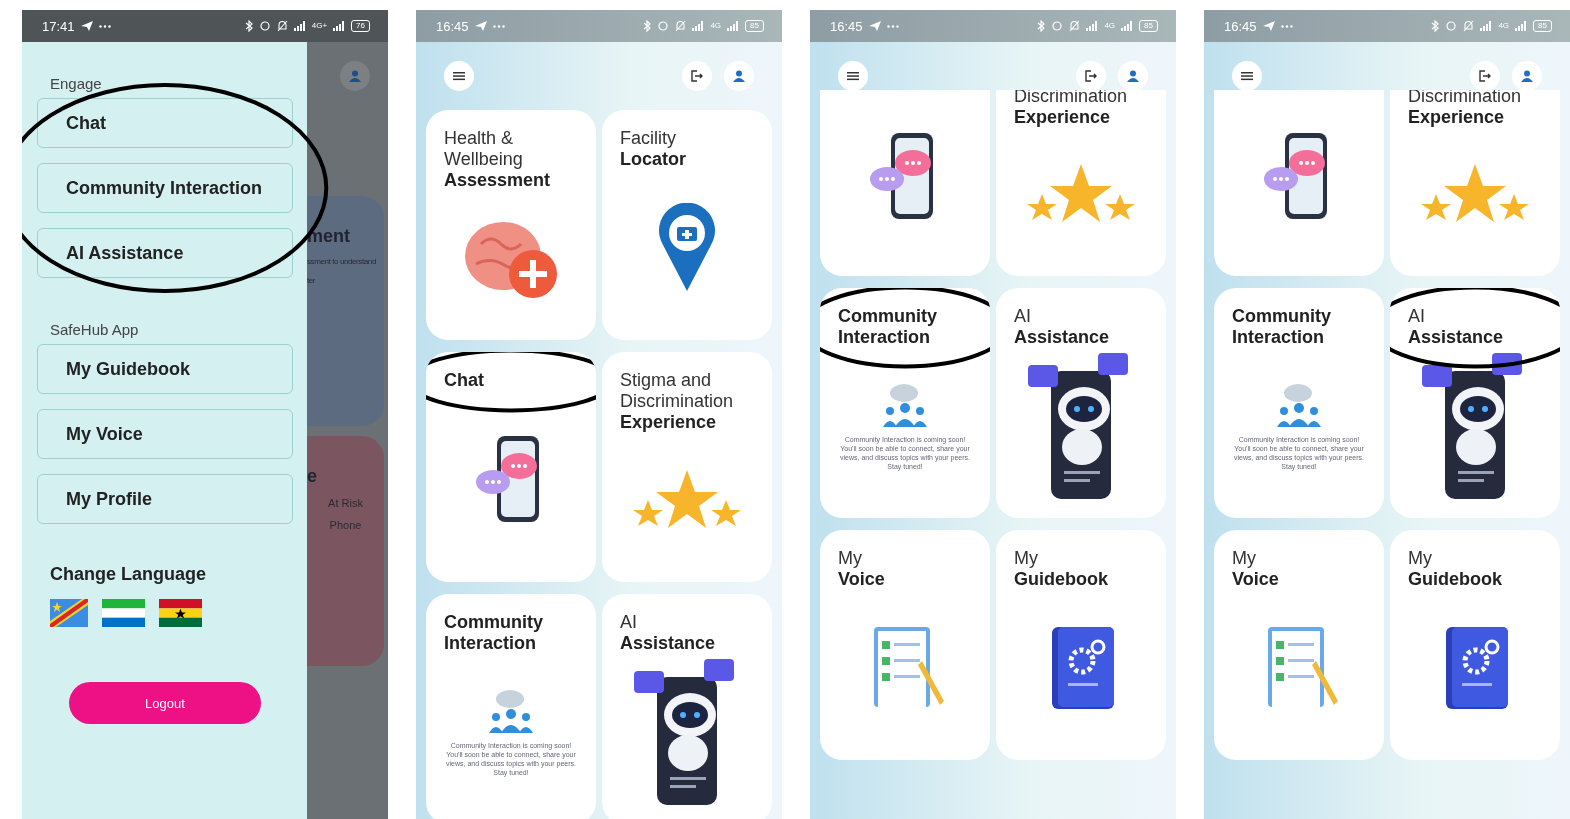 The height and width of the screenshot is (819, 1570). I want to click on battery-level: 76, so click(360, 26).